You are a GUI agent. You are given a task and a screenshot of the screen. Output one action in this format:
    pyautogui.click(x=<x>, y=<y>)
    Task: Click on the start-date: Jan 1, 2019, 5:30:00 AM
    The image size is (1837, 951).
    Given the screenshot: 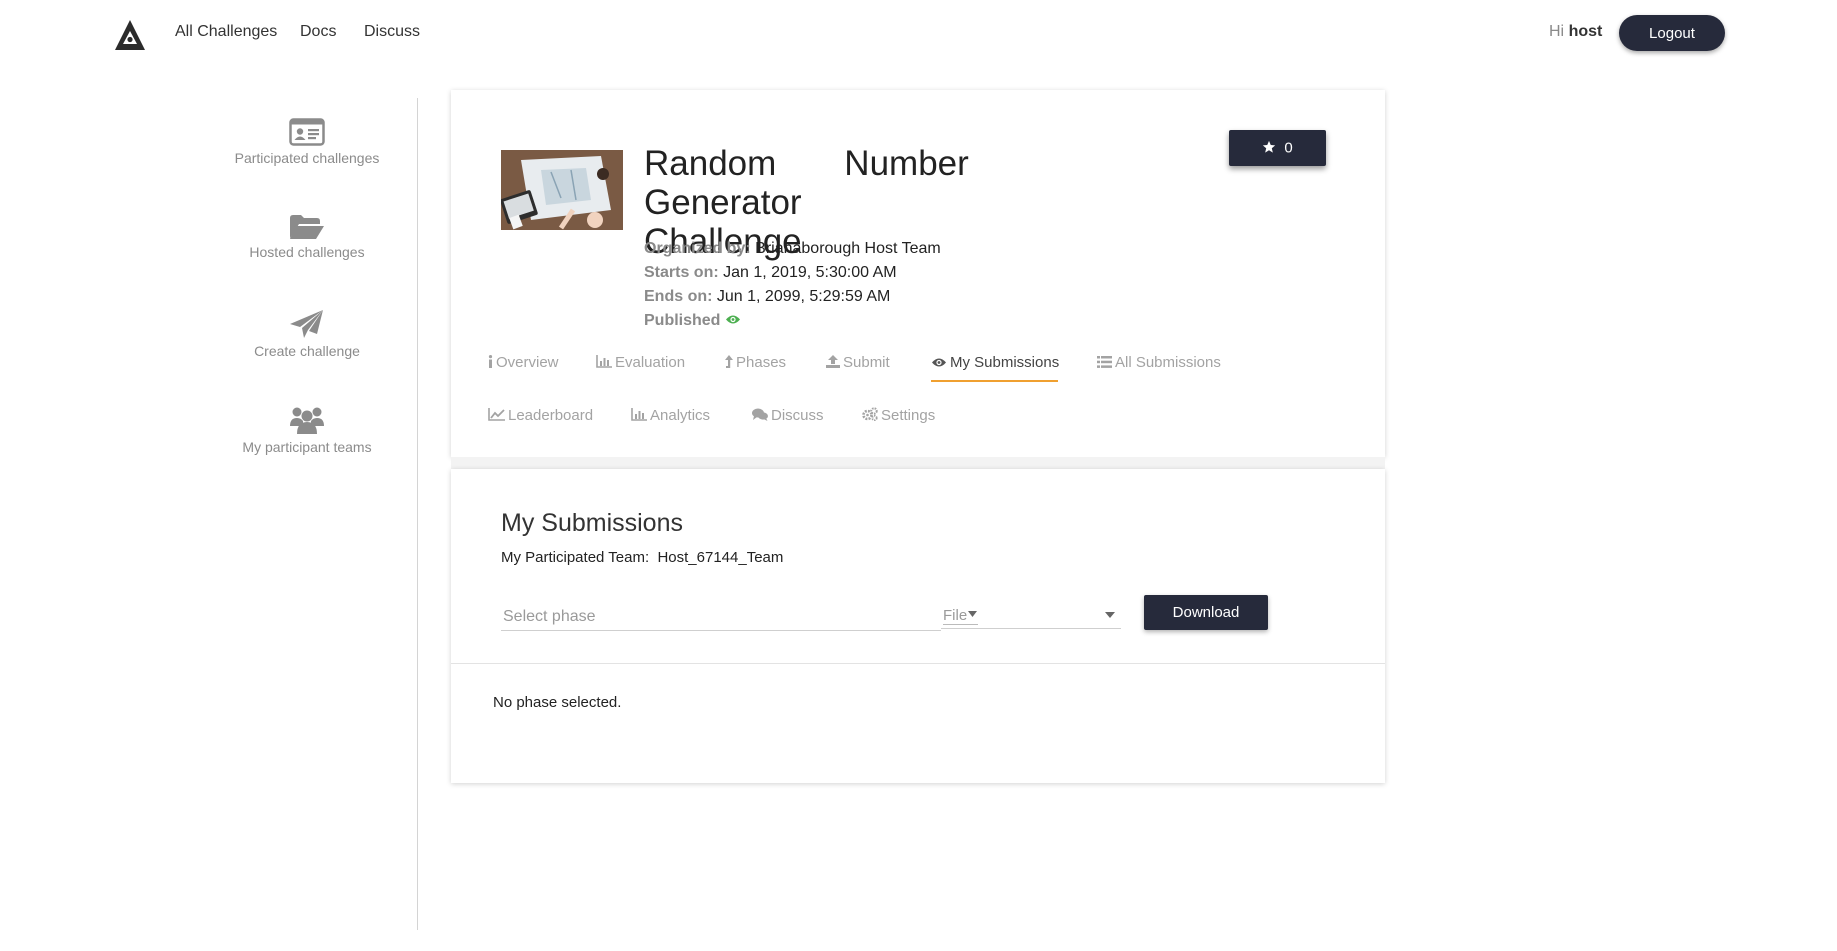 What is the action you would take?
    pyautogui.click(x=810, y=272)
    